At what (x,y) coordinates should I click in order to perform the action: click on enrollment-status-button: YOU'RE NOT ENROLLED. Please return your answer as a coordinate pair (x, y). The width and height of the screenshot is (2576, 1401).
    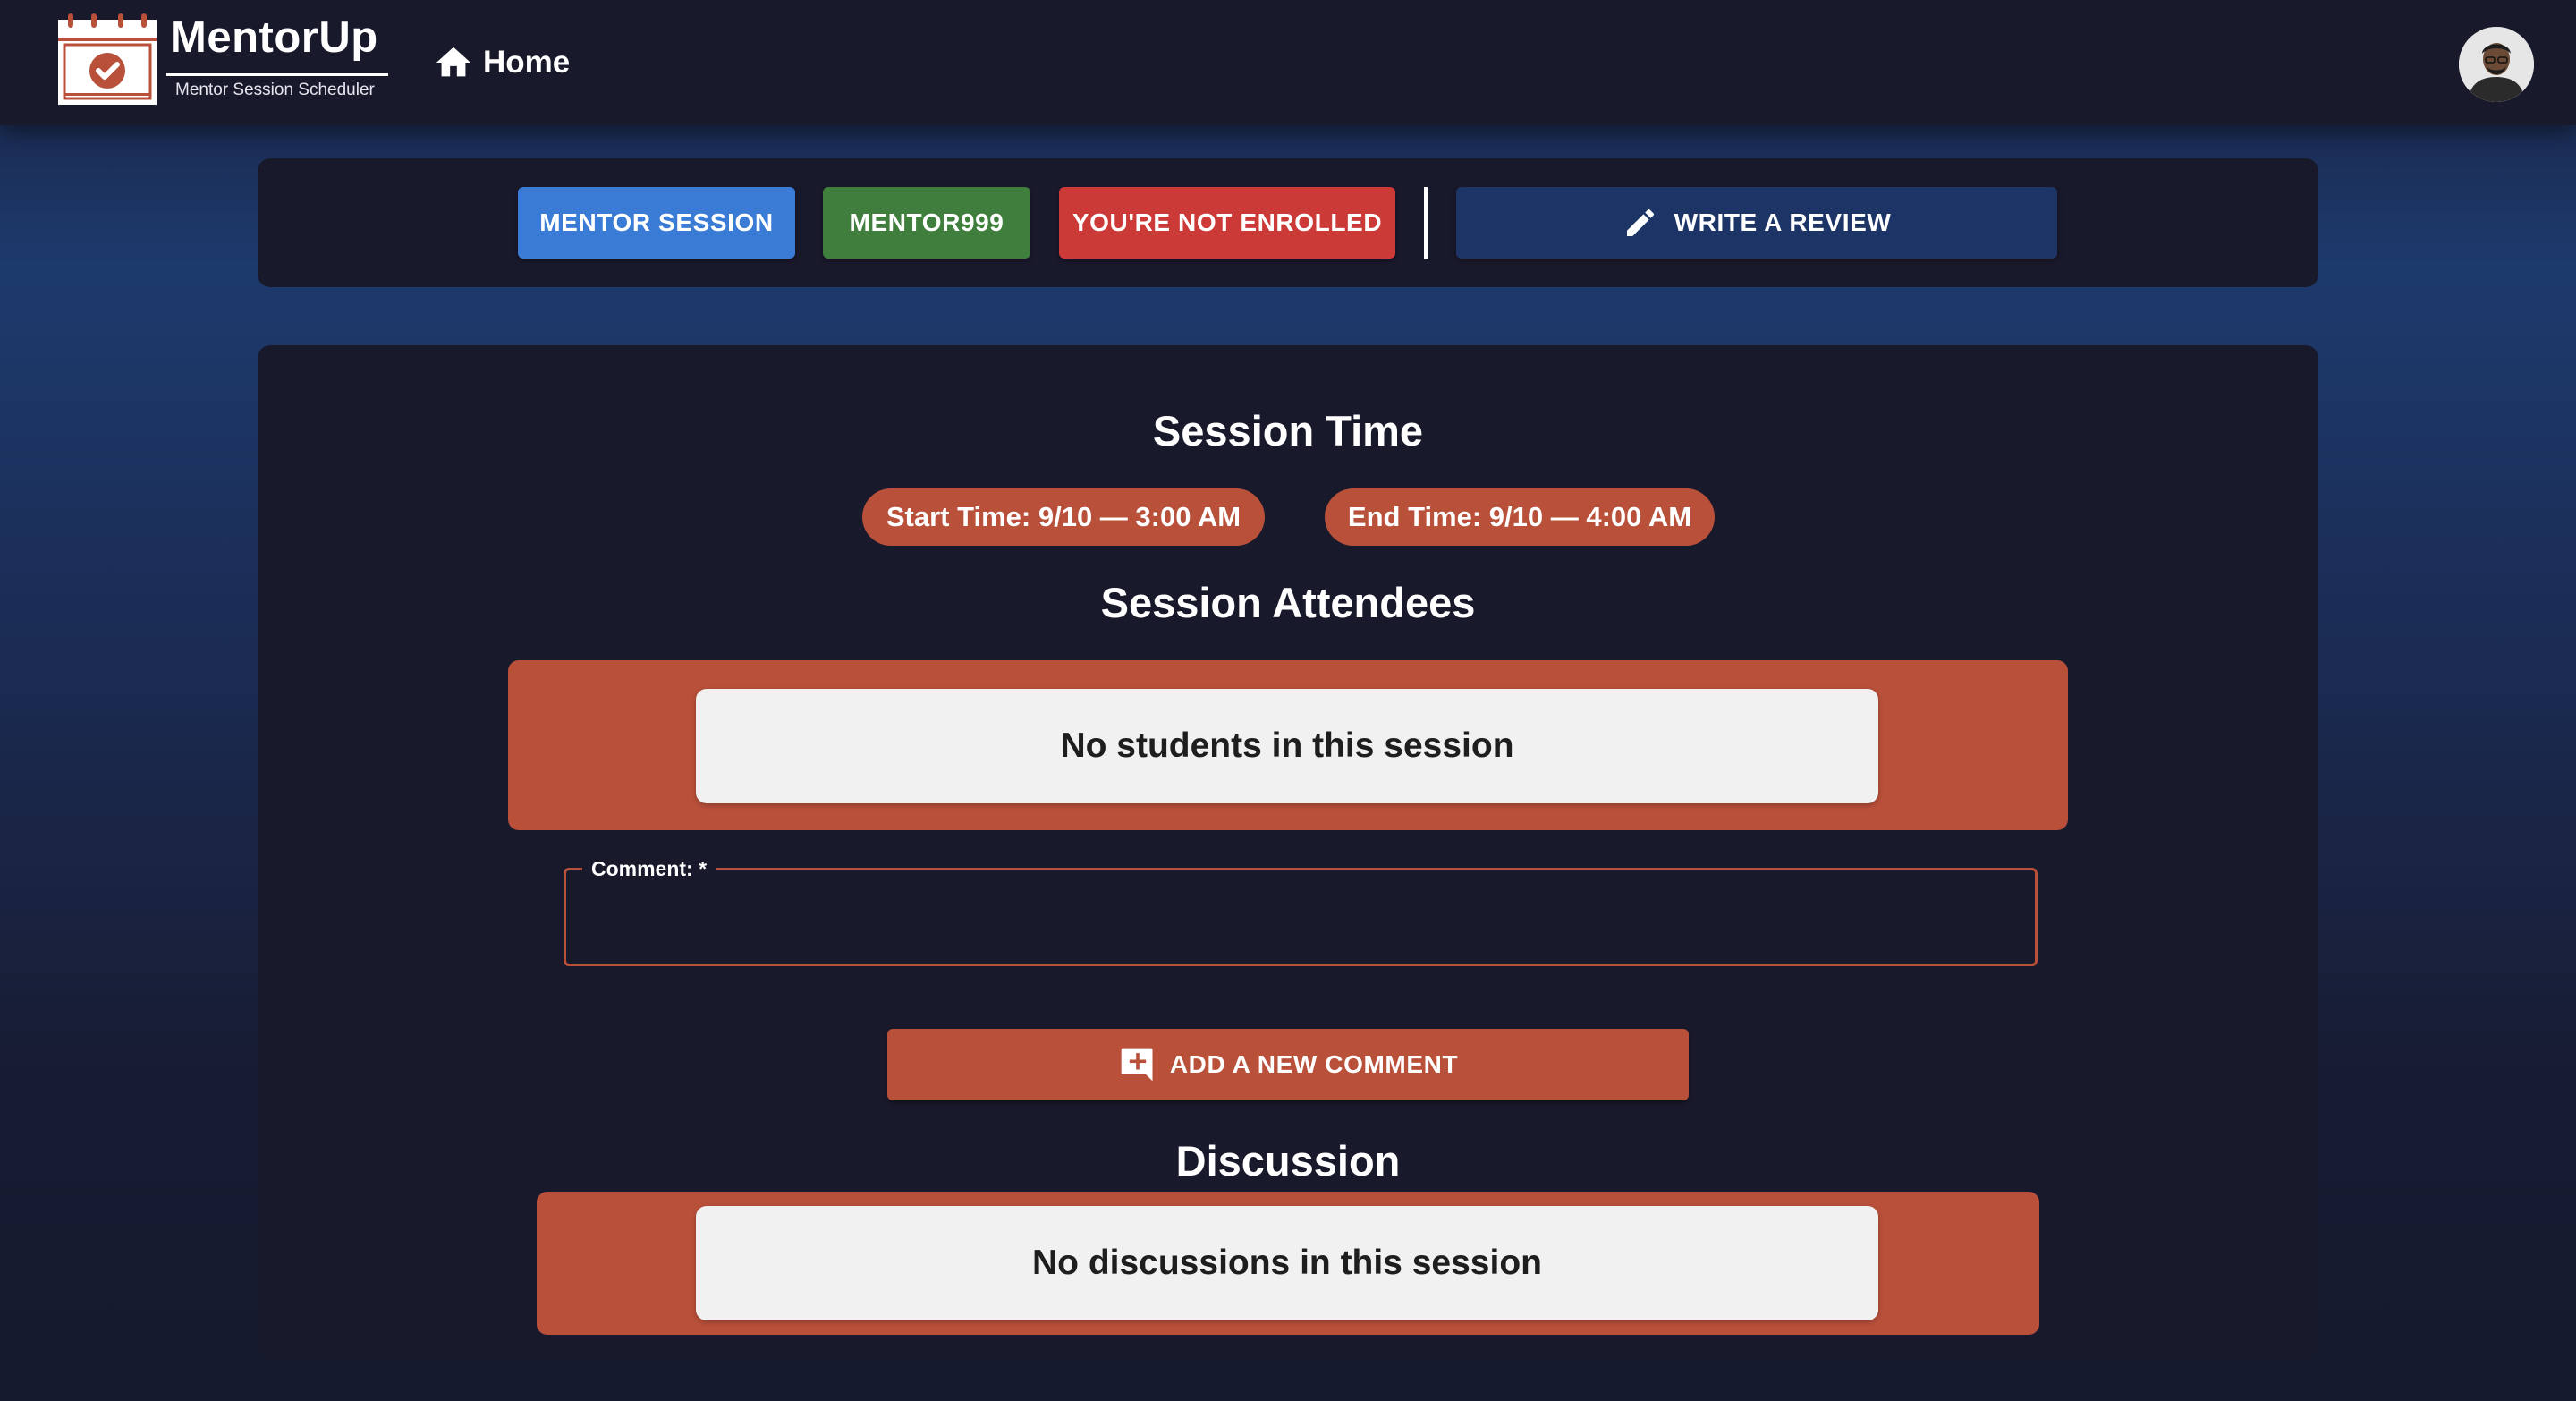
    Looking at the image, I should click on (1227, 223).